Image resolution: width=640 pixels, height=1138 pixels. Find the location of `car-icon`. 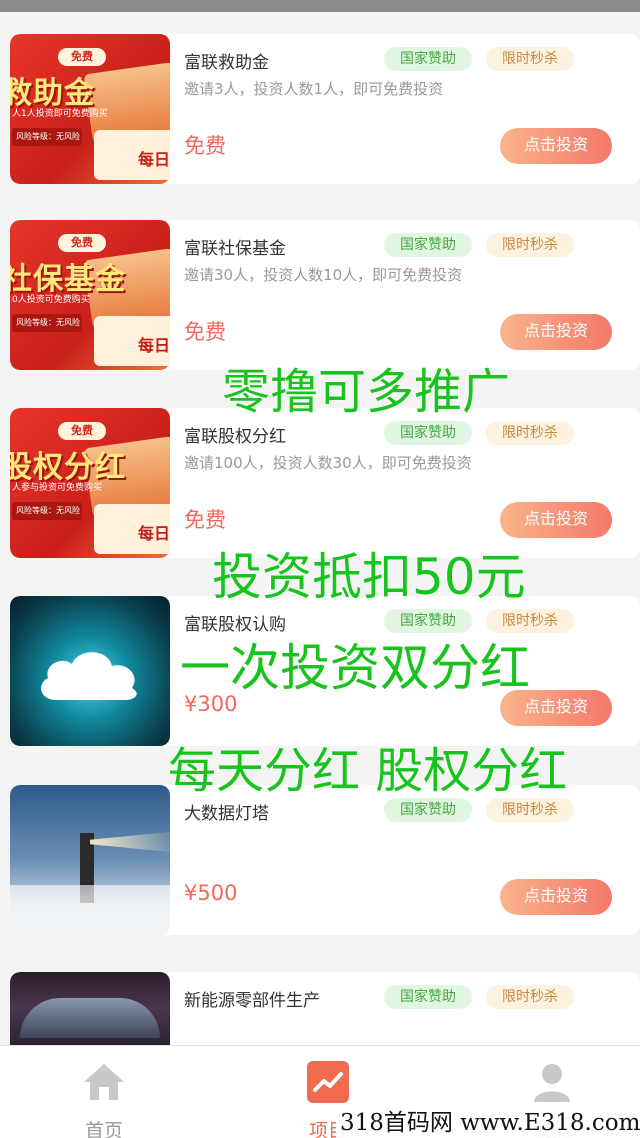

car-icon is located at coordinates (90, 1018).